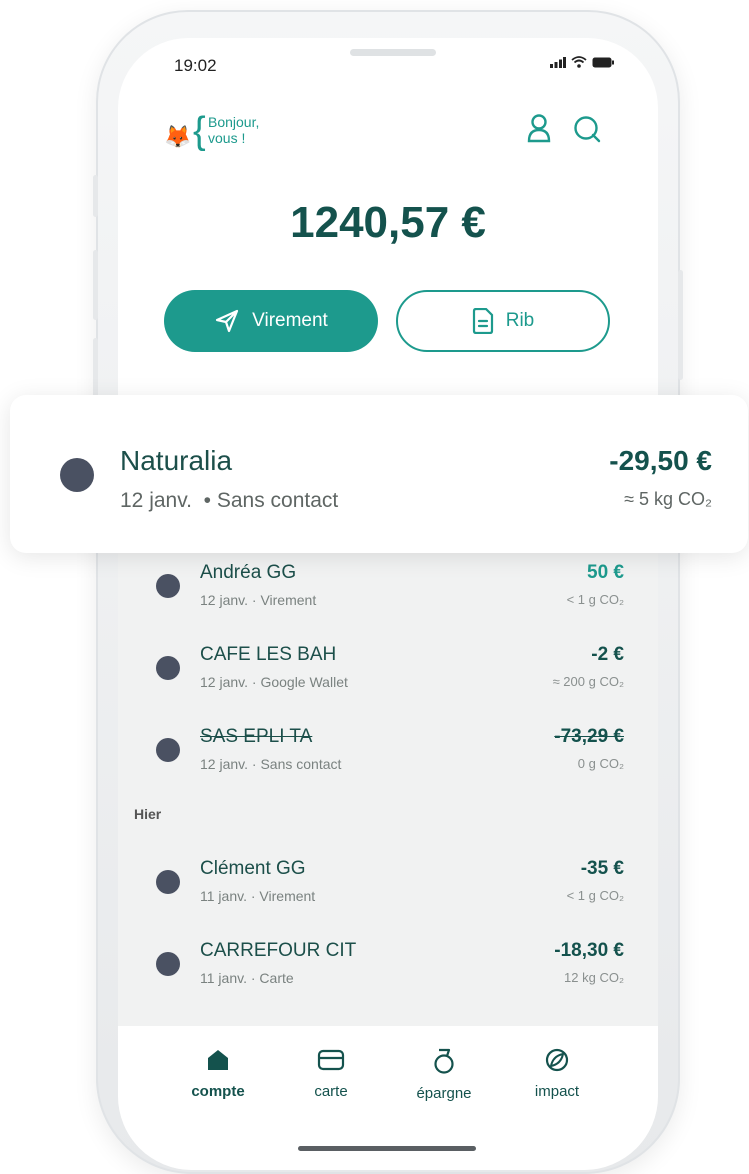  Describe the element at coordinates (444, 1061) in the screenshot. I see `savings-icon` at that location.